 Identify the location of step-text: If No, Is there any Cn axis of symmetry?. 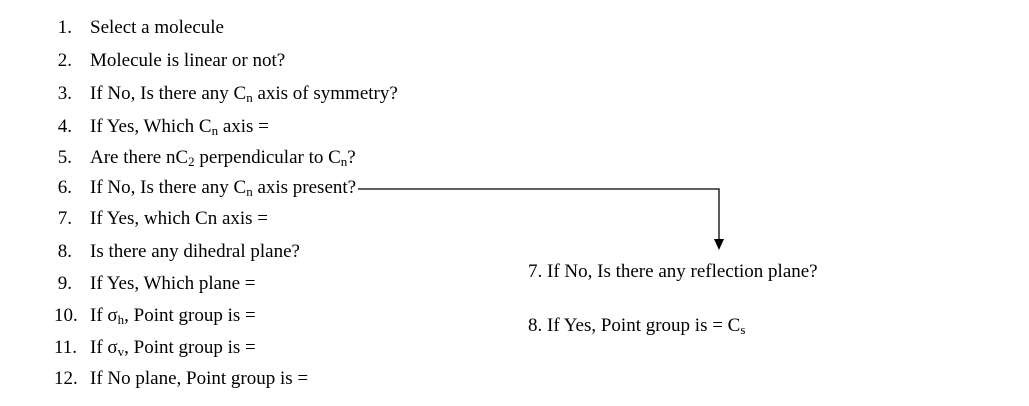
(244, 94).